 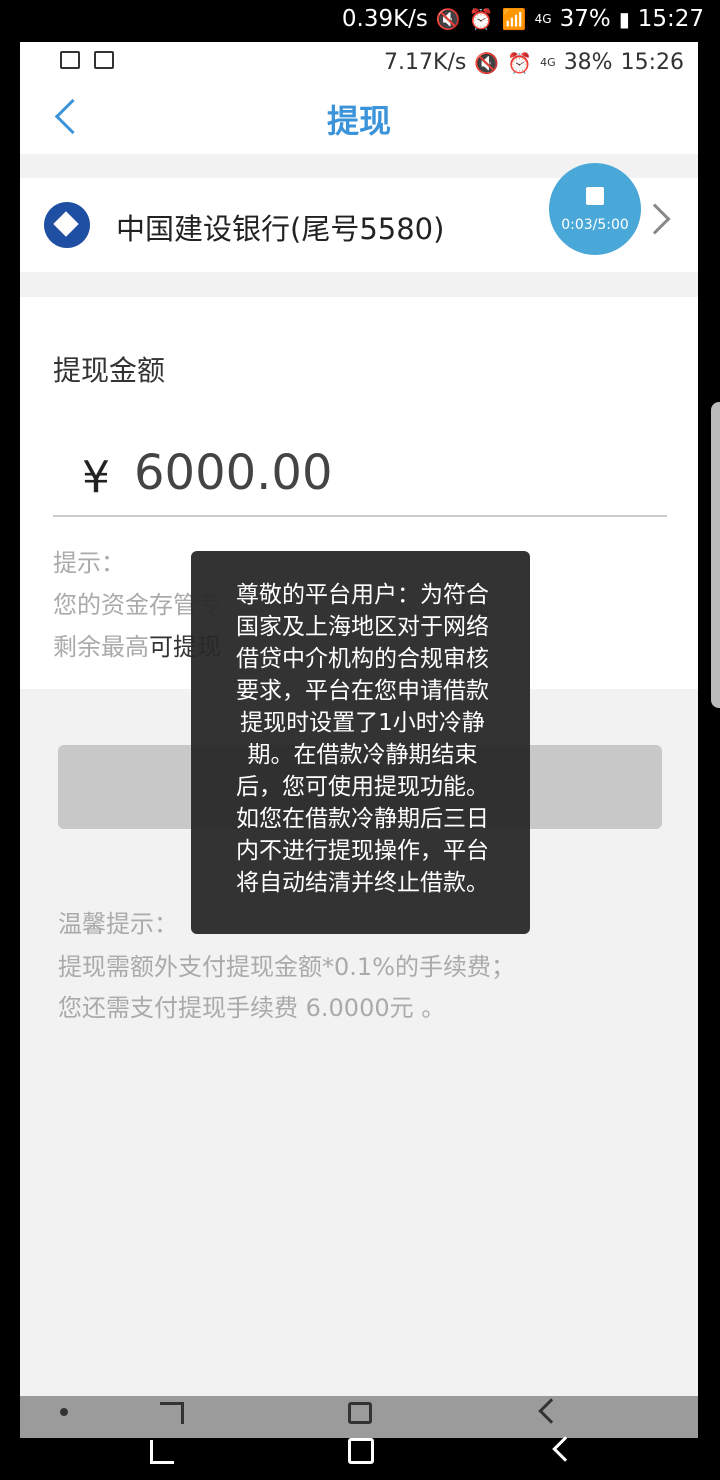 I want to click on screen-recorder-button: 0:03/5:00, so click(x=595, y=209).